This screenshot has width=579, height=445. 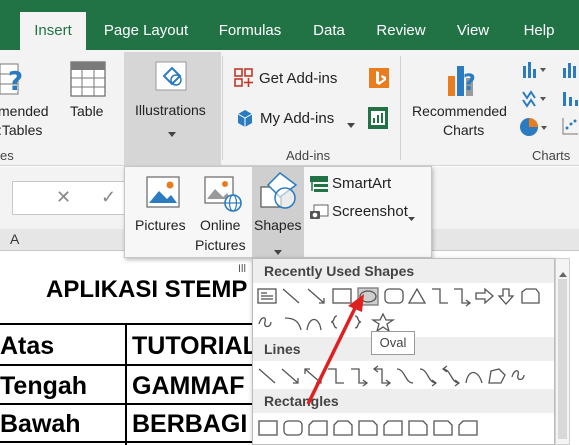 I want to click on people-graph-icon, so click(x=378, y=118).